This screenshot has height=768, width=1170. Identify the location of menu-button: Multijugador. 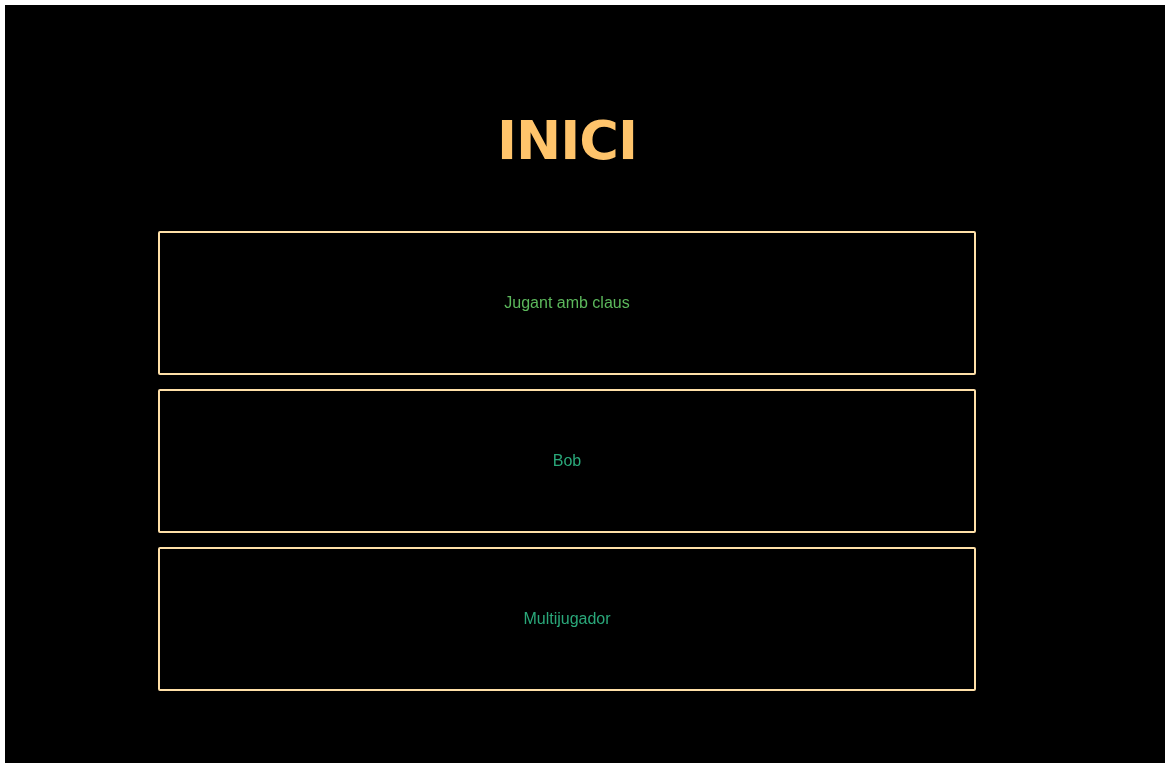
(567, 619).